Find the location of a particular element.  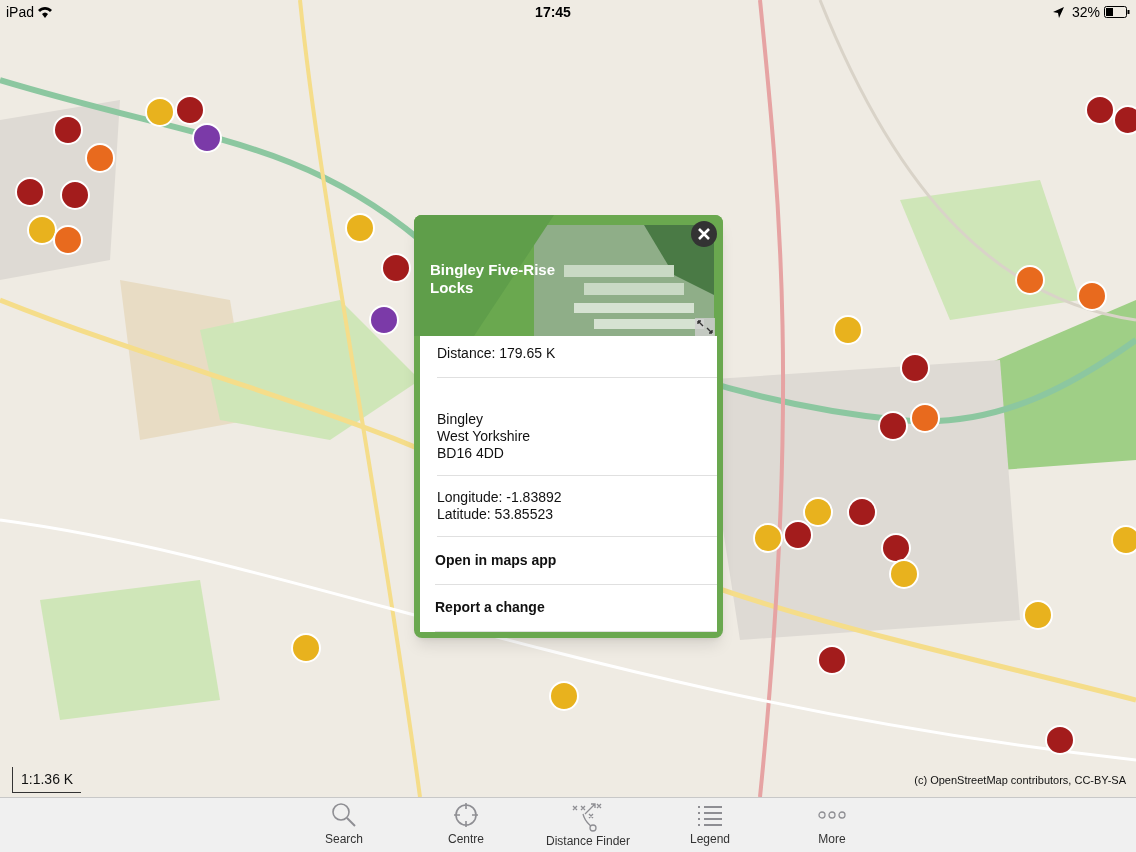

more-icon is located at coordinates (832, 815).